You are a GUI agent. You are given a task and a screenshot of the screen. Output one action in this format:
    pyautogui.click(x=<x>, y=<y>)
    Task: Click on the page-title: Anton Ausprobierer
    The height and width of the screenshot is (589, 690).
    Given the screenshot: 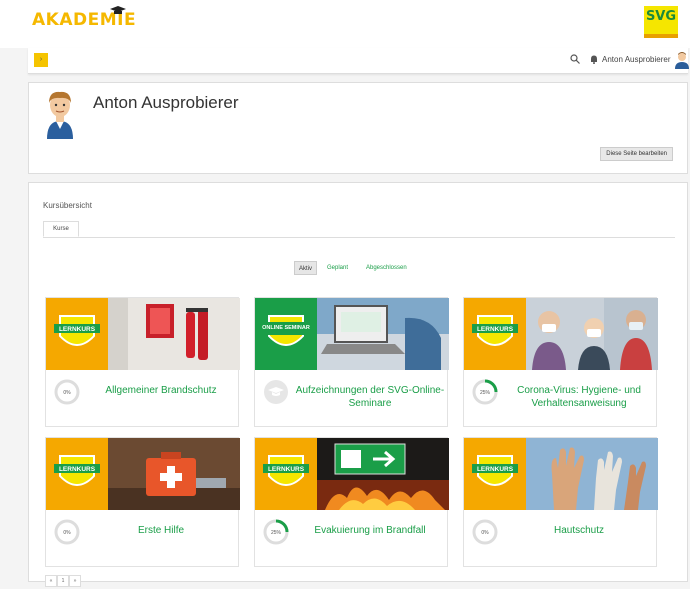 What is the action you would take?
    pyautogui.click(x=166, y=102)
    